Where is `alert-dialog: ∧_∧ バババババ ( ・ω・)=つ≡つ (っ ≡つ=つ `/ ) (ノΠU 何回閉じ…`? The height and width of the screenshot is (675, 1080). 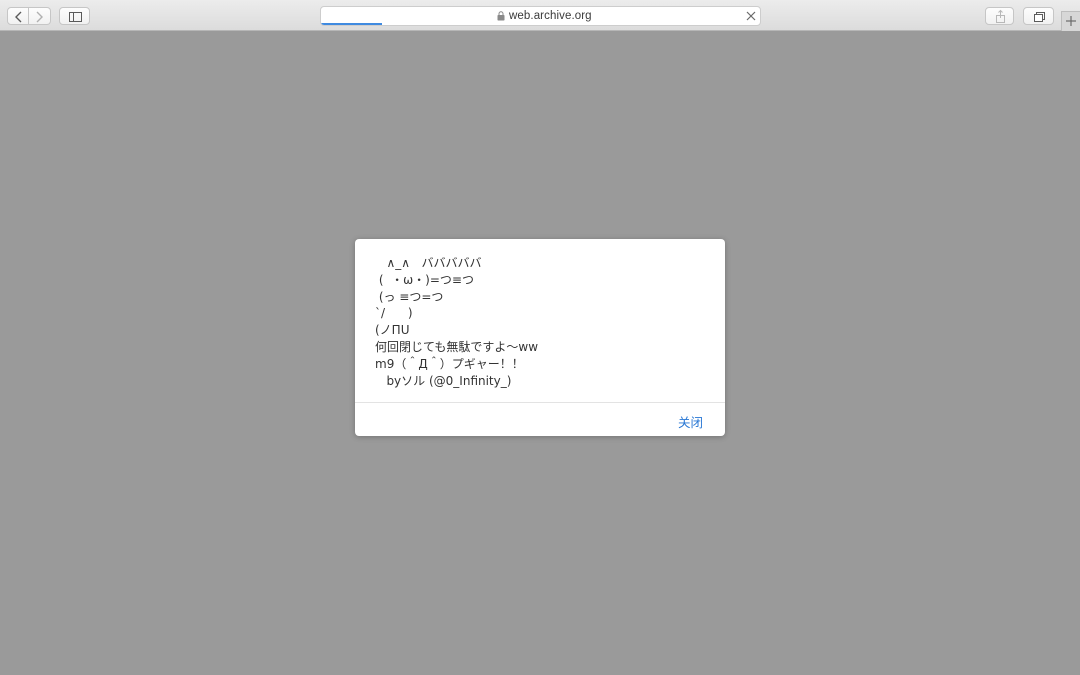 alert-dialog: ∧_∧ バババババ ( ・ω・)=つ≡つ (っ ≡つ=つ `/ ) (ノΠU 何回閉じ… is located at coordinates (540, 337).